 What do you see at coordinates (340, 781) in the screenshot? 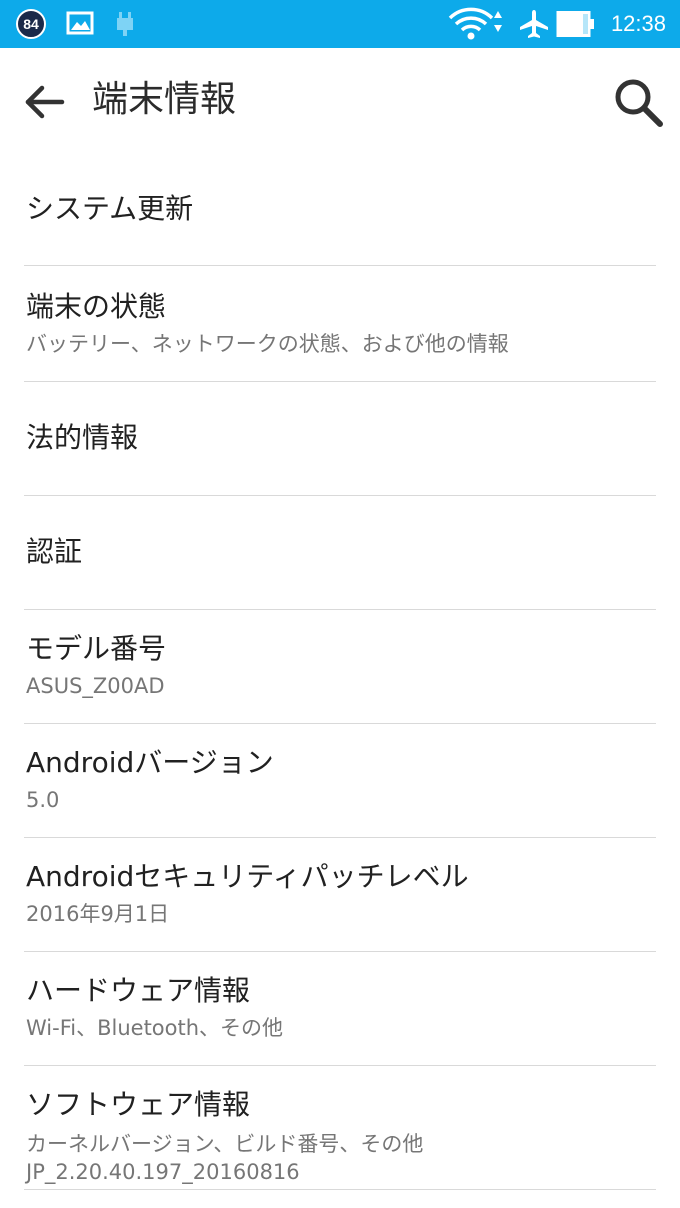
I see `list-item-android-version: Androidバージョン 5.0` at bounding box center [340, 781].